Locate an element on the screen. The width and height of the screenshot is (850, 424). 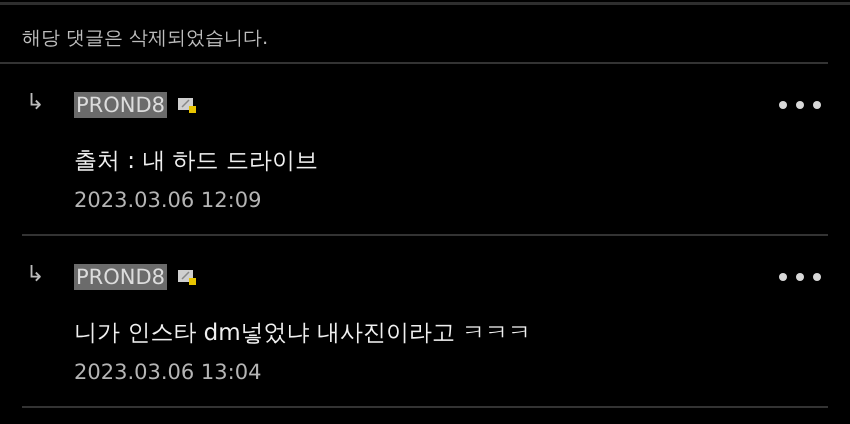
deleted-comment-notice: 해당 댓글은 삭제되었습니다. is located at coordinates (414, 34).